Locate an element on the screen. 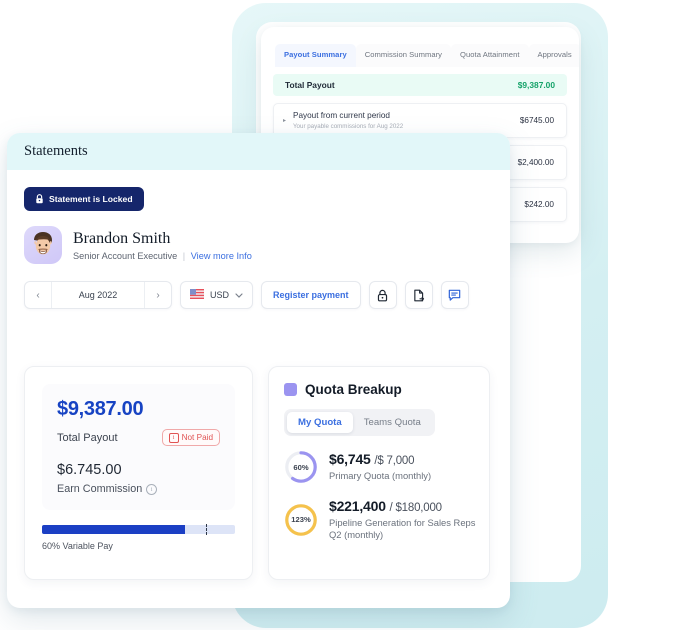 This screenshot has width=679, height=630. quota-achieved: $6,745 is located at coordinates (350, 459).